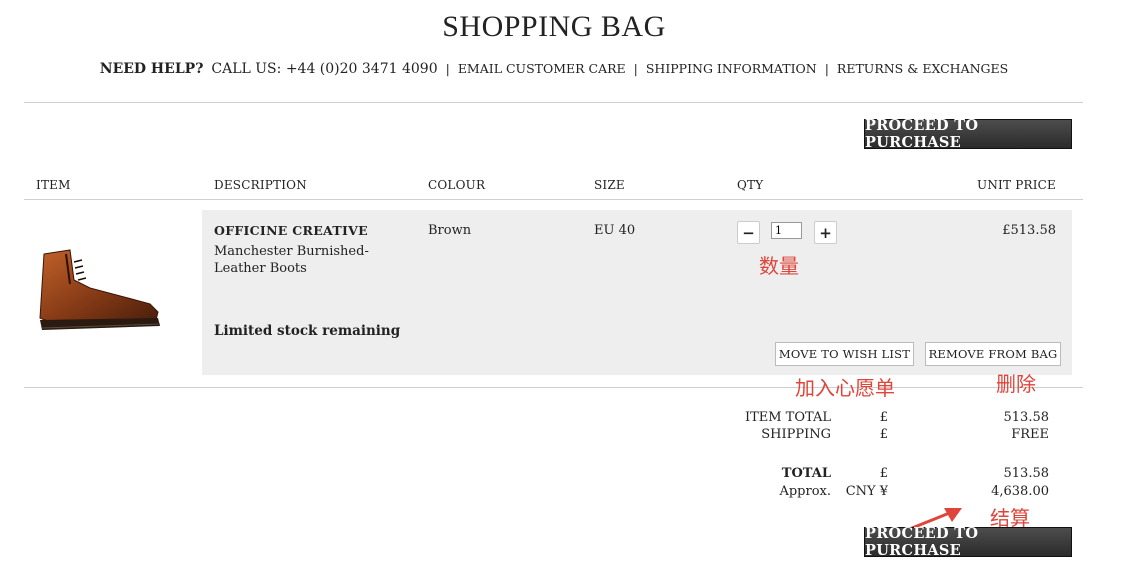 Image resolution: width=1133 pixels, height=573 pixels. I want to click on column-header-colour: COLOUR, so click(457, 185).